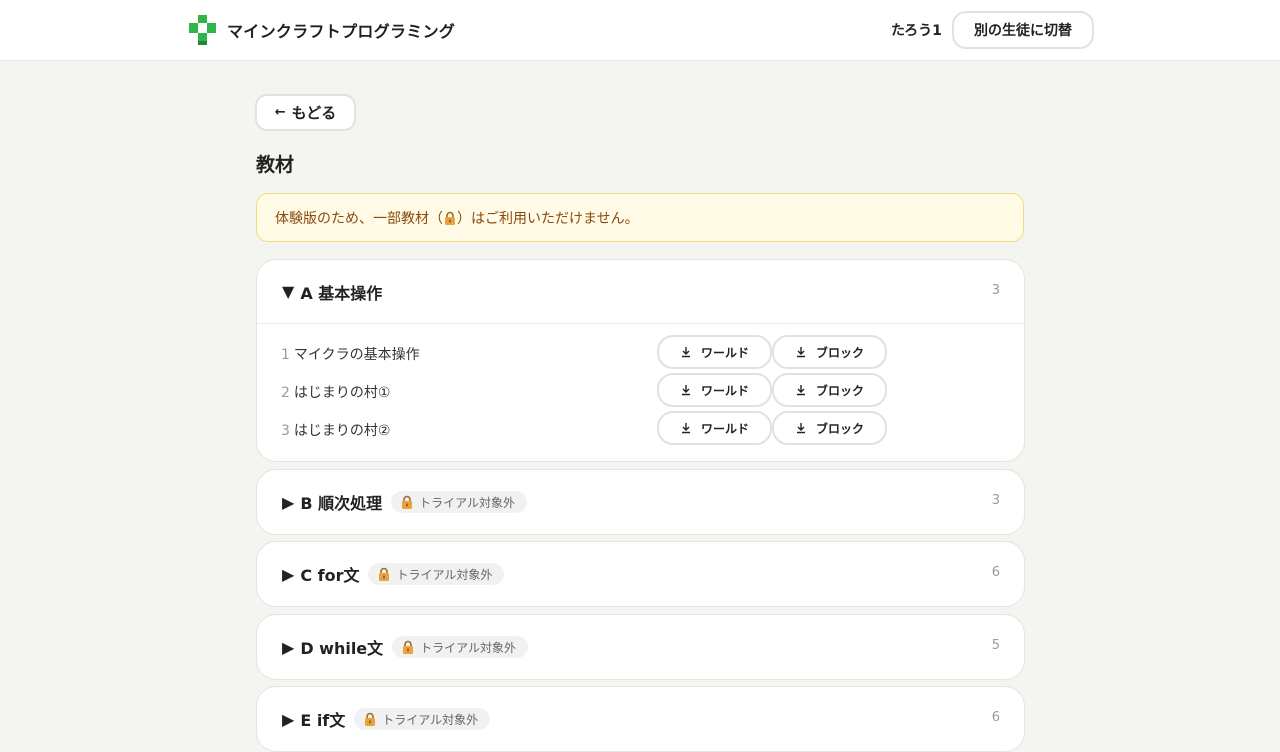  I want to click on lesson-number: 3, so click(285, 431).